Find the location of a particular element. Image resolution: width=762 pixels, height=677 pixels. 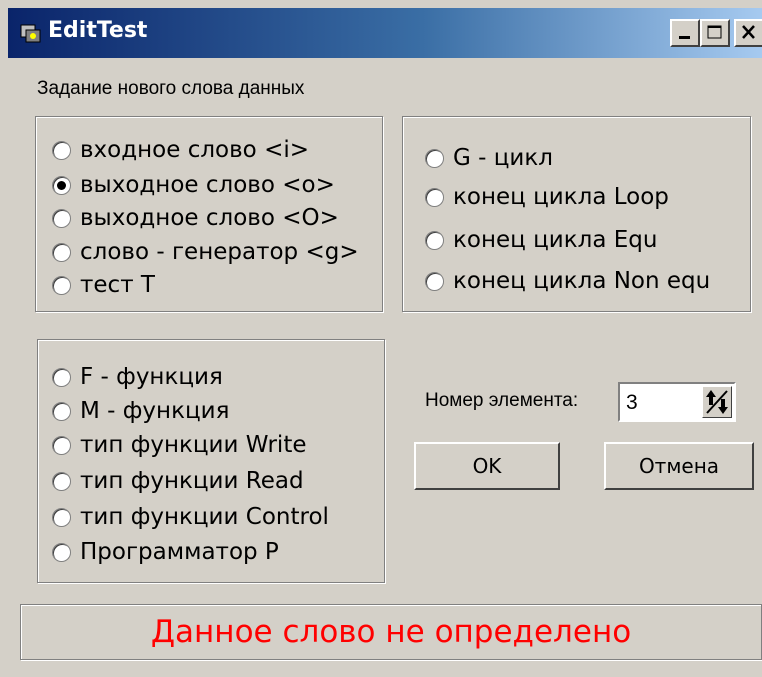

radio-input-word: входное слово <i> is located at coordinates (180, 150).